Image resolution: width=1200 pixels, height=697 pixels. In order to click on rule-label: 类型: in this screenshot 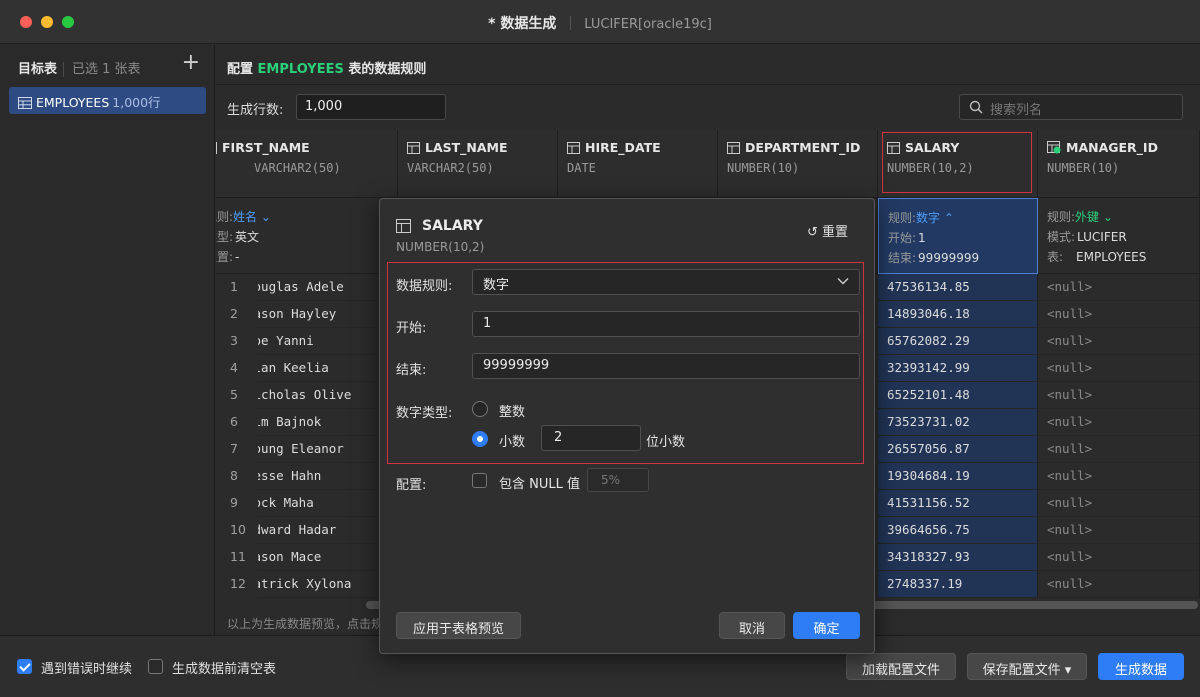, I will do `click(225, 237)`.